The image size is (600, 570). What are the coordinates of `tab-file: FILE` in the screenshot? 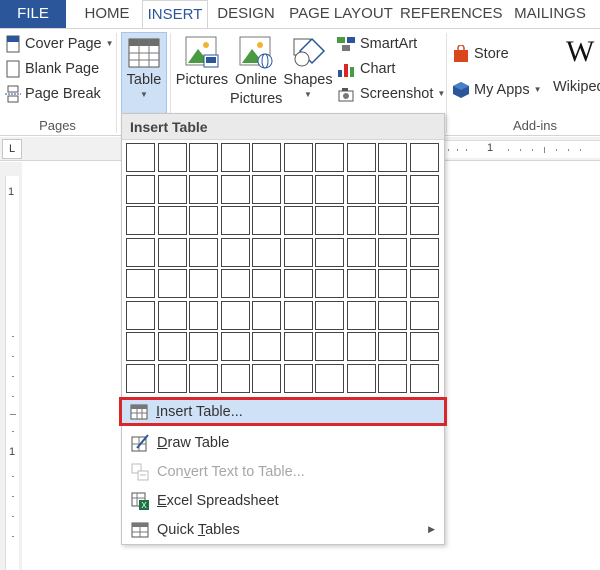 It's located at (33, 14).